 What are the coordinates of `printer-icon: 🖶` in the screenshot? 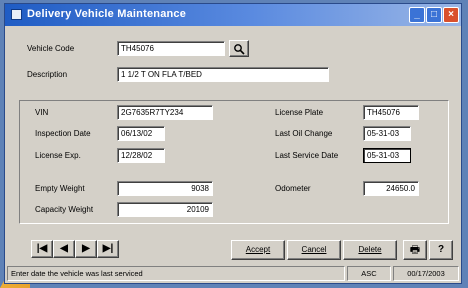 It's located at (415, 250).